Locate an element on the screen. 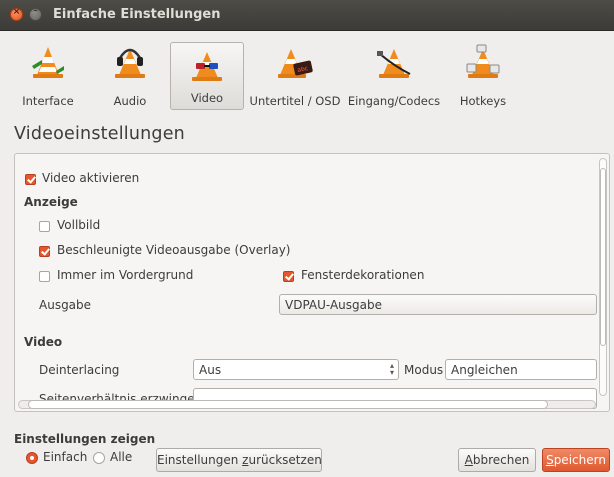 The height and width of the screenshot is (477, 614). cancel-button-mnemonic: A is located at coordinates (468, 460).